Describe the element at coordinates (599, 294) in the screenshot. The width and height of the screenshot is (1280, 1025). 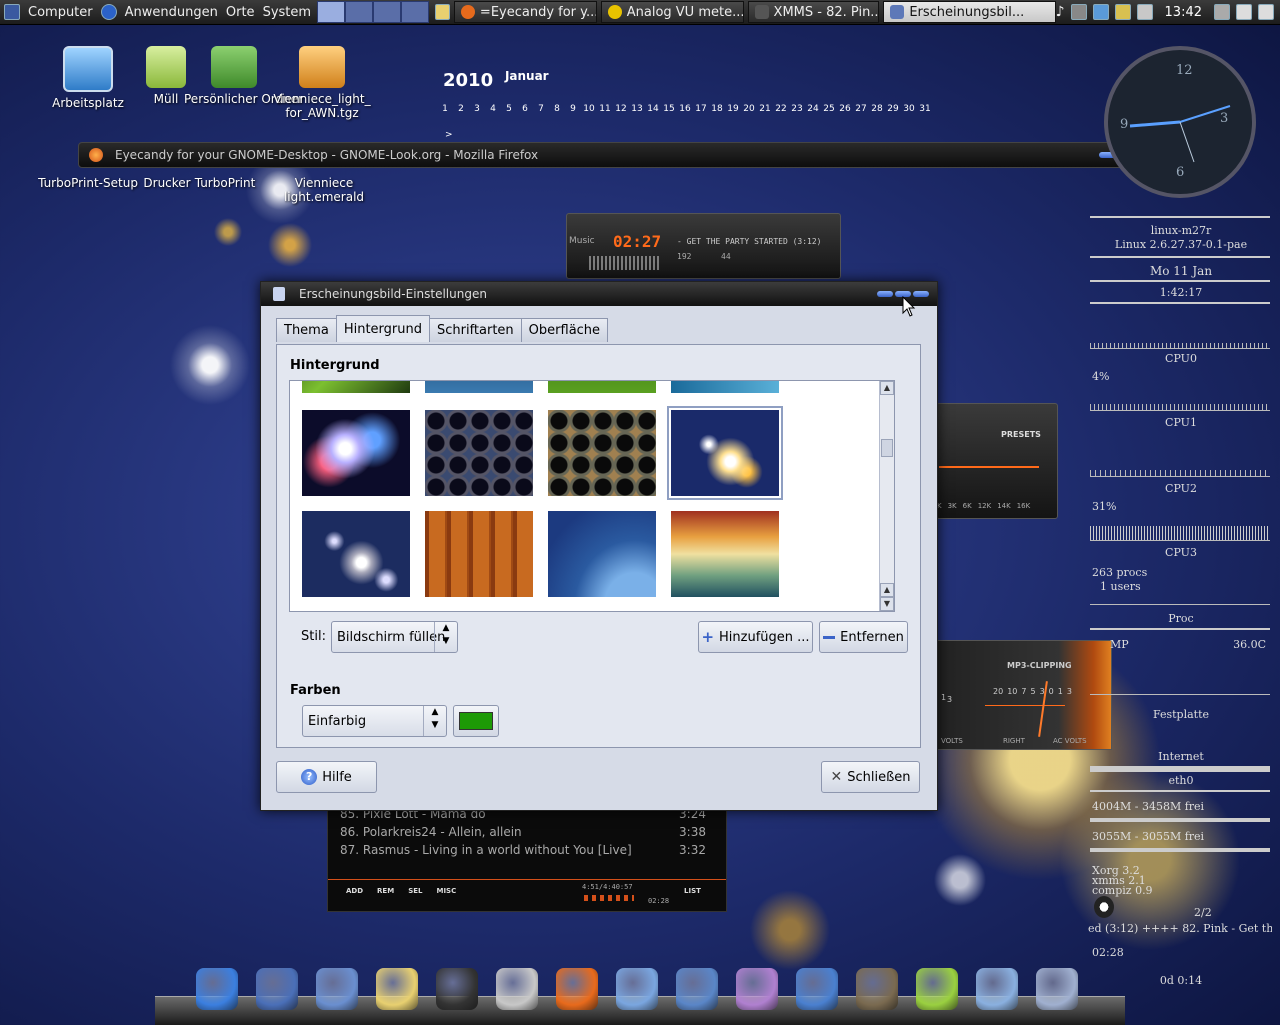
I see `dialog-titlebar: Erscheinungsbild-Einstellungen` at that location.